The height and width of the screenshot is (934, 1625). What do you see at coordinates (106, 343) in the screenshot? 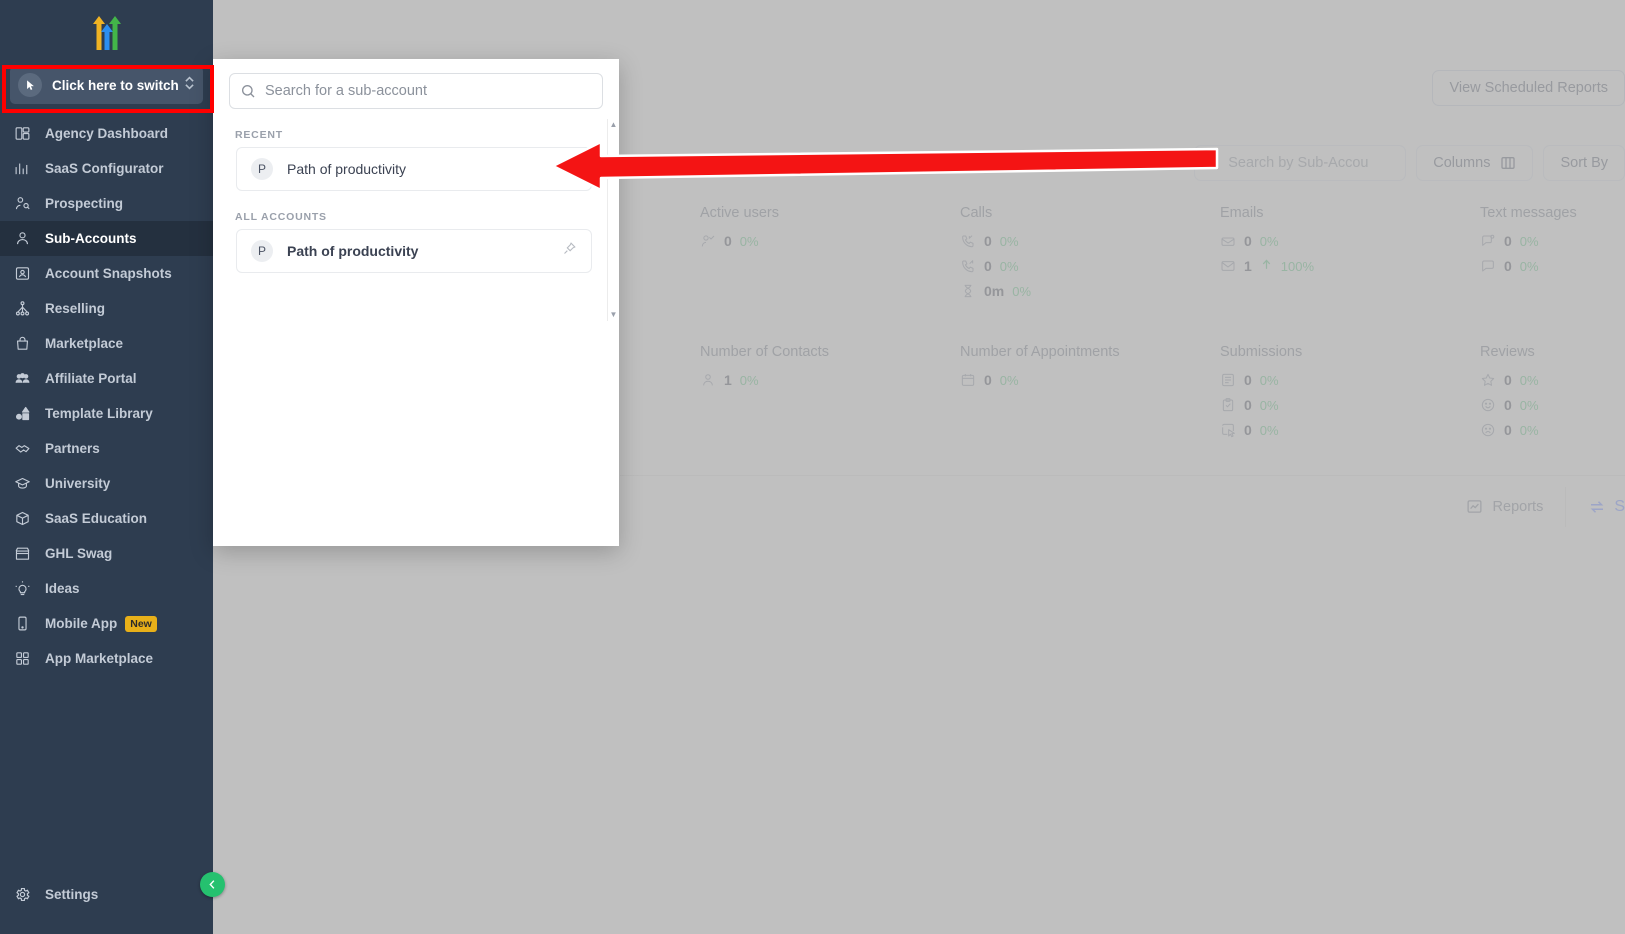
I see `sidebar-item-marketplace: Marketplace` at bounding box center [106, 343].